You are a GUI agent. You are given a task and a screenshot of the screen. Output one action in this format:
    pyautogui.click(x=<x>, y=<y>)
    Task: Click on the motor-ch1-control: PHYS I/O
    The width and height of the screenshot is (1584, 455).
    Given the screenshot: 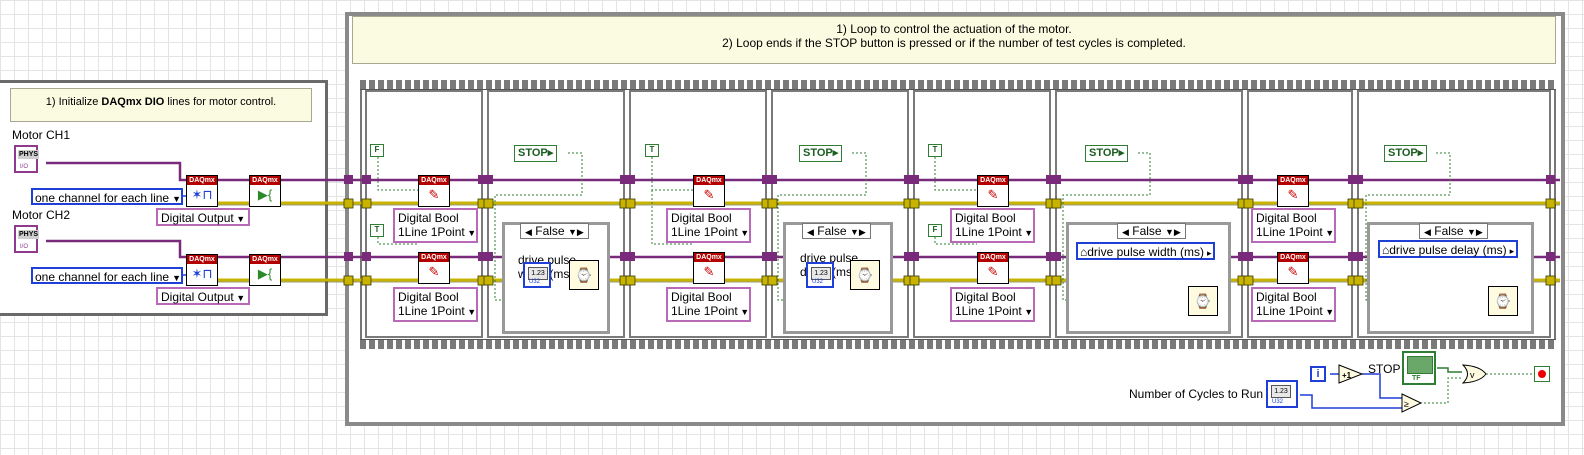 What is the action you would take?
    pyautogui.click(x=27, y=159)
    